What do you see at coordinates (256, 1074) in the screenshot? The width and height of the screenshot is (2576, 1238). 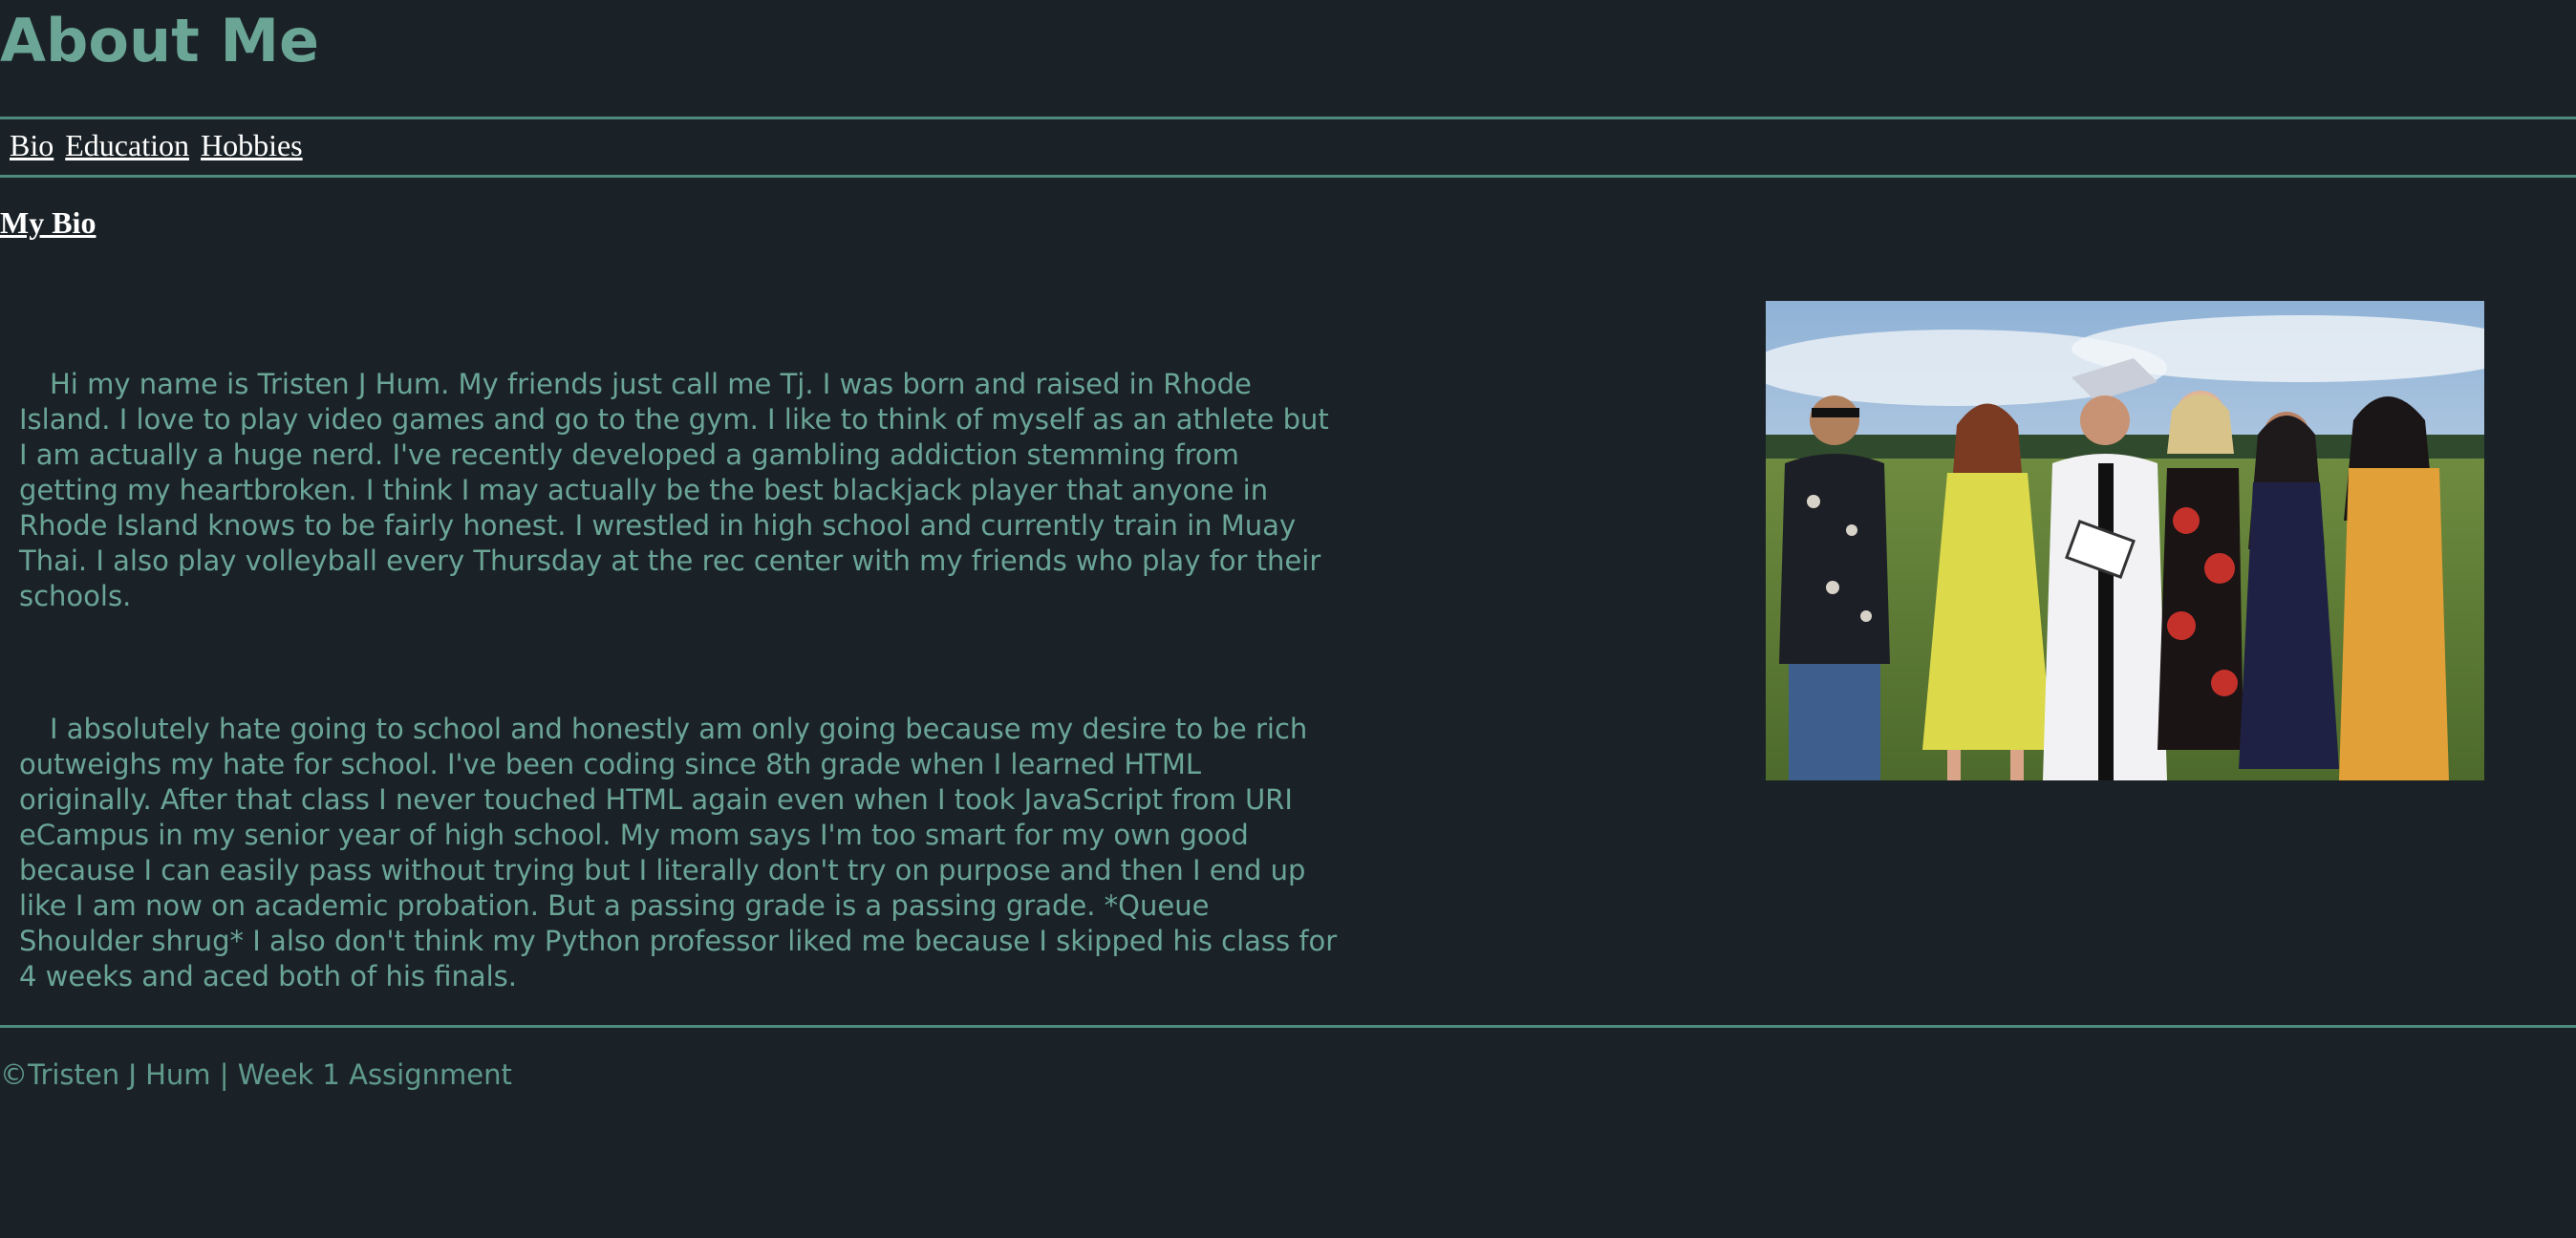 I see `footer-text: ©Tristen J Hum | Week 1 Assignment` at bounding box center [256, 1074].